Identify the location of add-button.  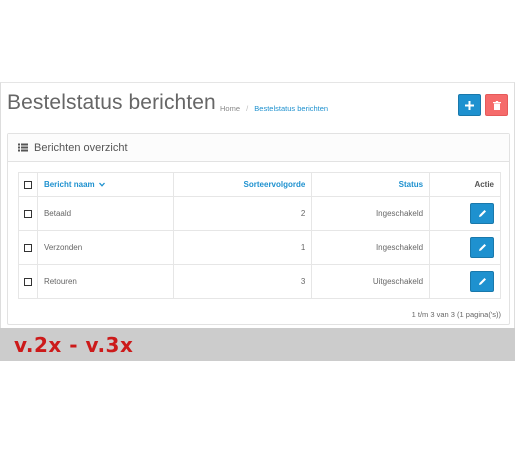
(469, 105).